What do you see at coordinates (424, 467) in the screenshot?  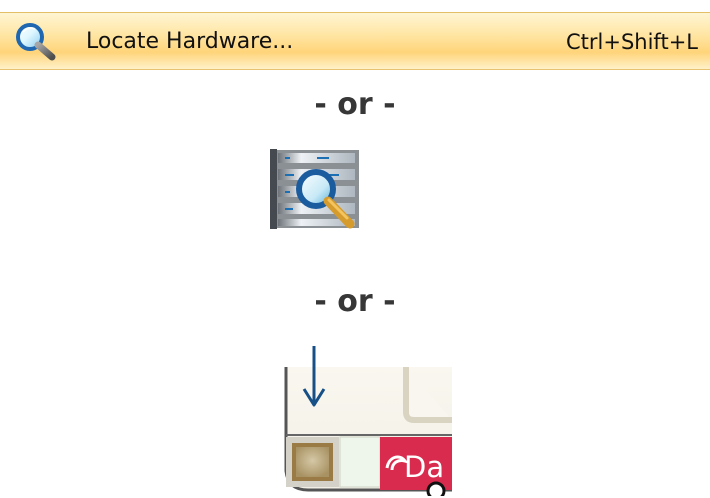 I see `brand-text: Da` at bounding box center [424, 467].